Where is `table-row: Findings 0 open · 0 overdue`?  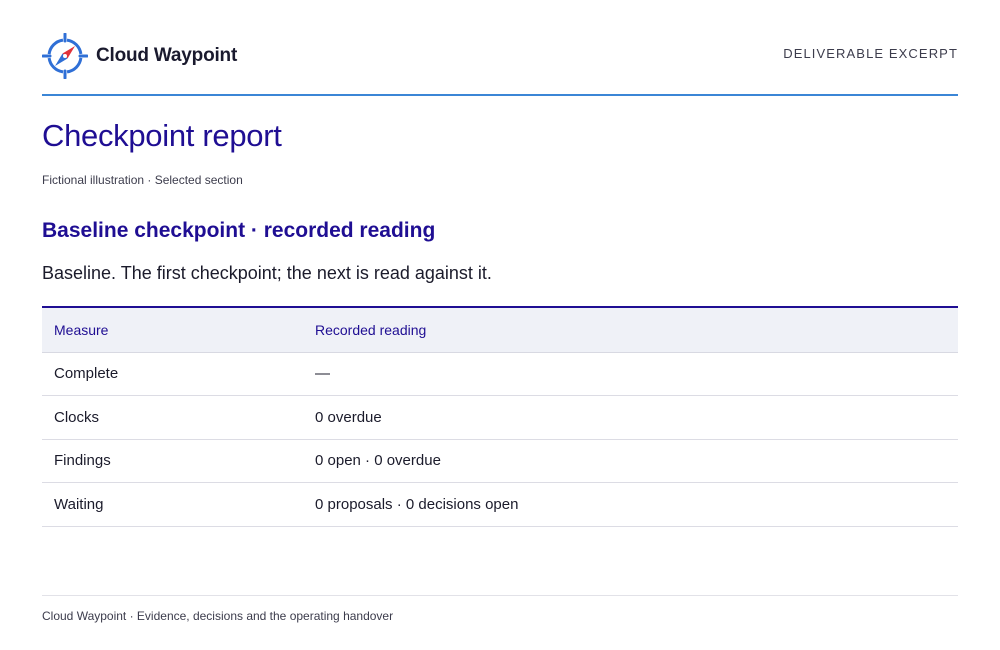
table-row: Findings 0 open · 0 overdue is located at coordinates (500, 461).